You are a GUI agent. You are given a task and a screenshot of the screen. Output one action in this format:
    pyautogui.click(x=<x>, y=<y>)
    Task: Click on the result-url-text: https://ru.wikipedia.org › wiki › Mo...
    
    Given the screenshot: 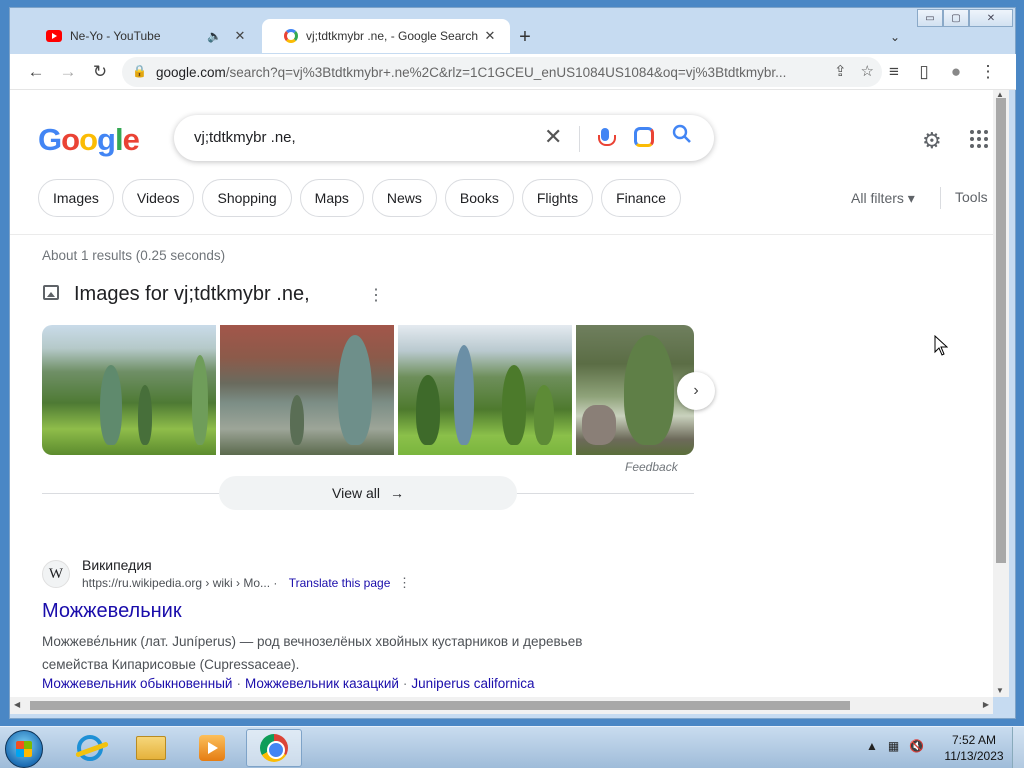 What is the action you would take?
    pyautogui.click(x=176, y=583)
    